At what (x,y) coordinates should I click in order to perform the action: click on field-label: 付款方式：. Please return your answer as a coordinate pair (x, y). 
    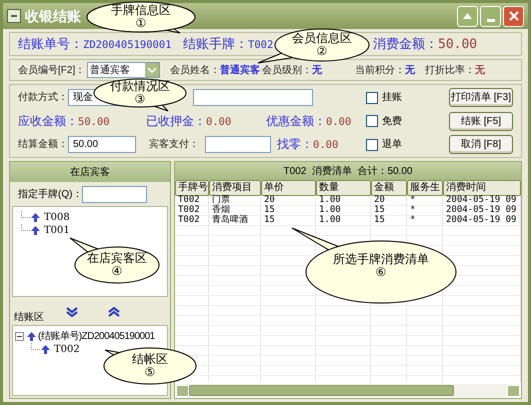
    Looking at the image, I should click on (43, 97).